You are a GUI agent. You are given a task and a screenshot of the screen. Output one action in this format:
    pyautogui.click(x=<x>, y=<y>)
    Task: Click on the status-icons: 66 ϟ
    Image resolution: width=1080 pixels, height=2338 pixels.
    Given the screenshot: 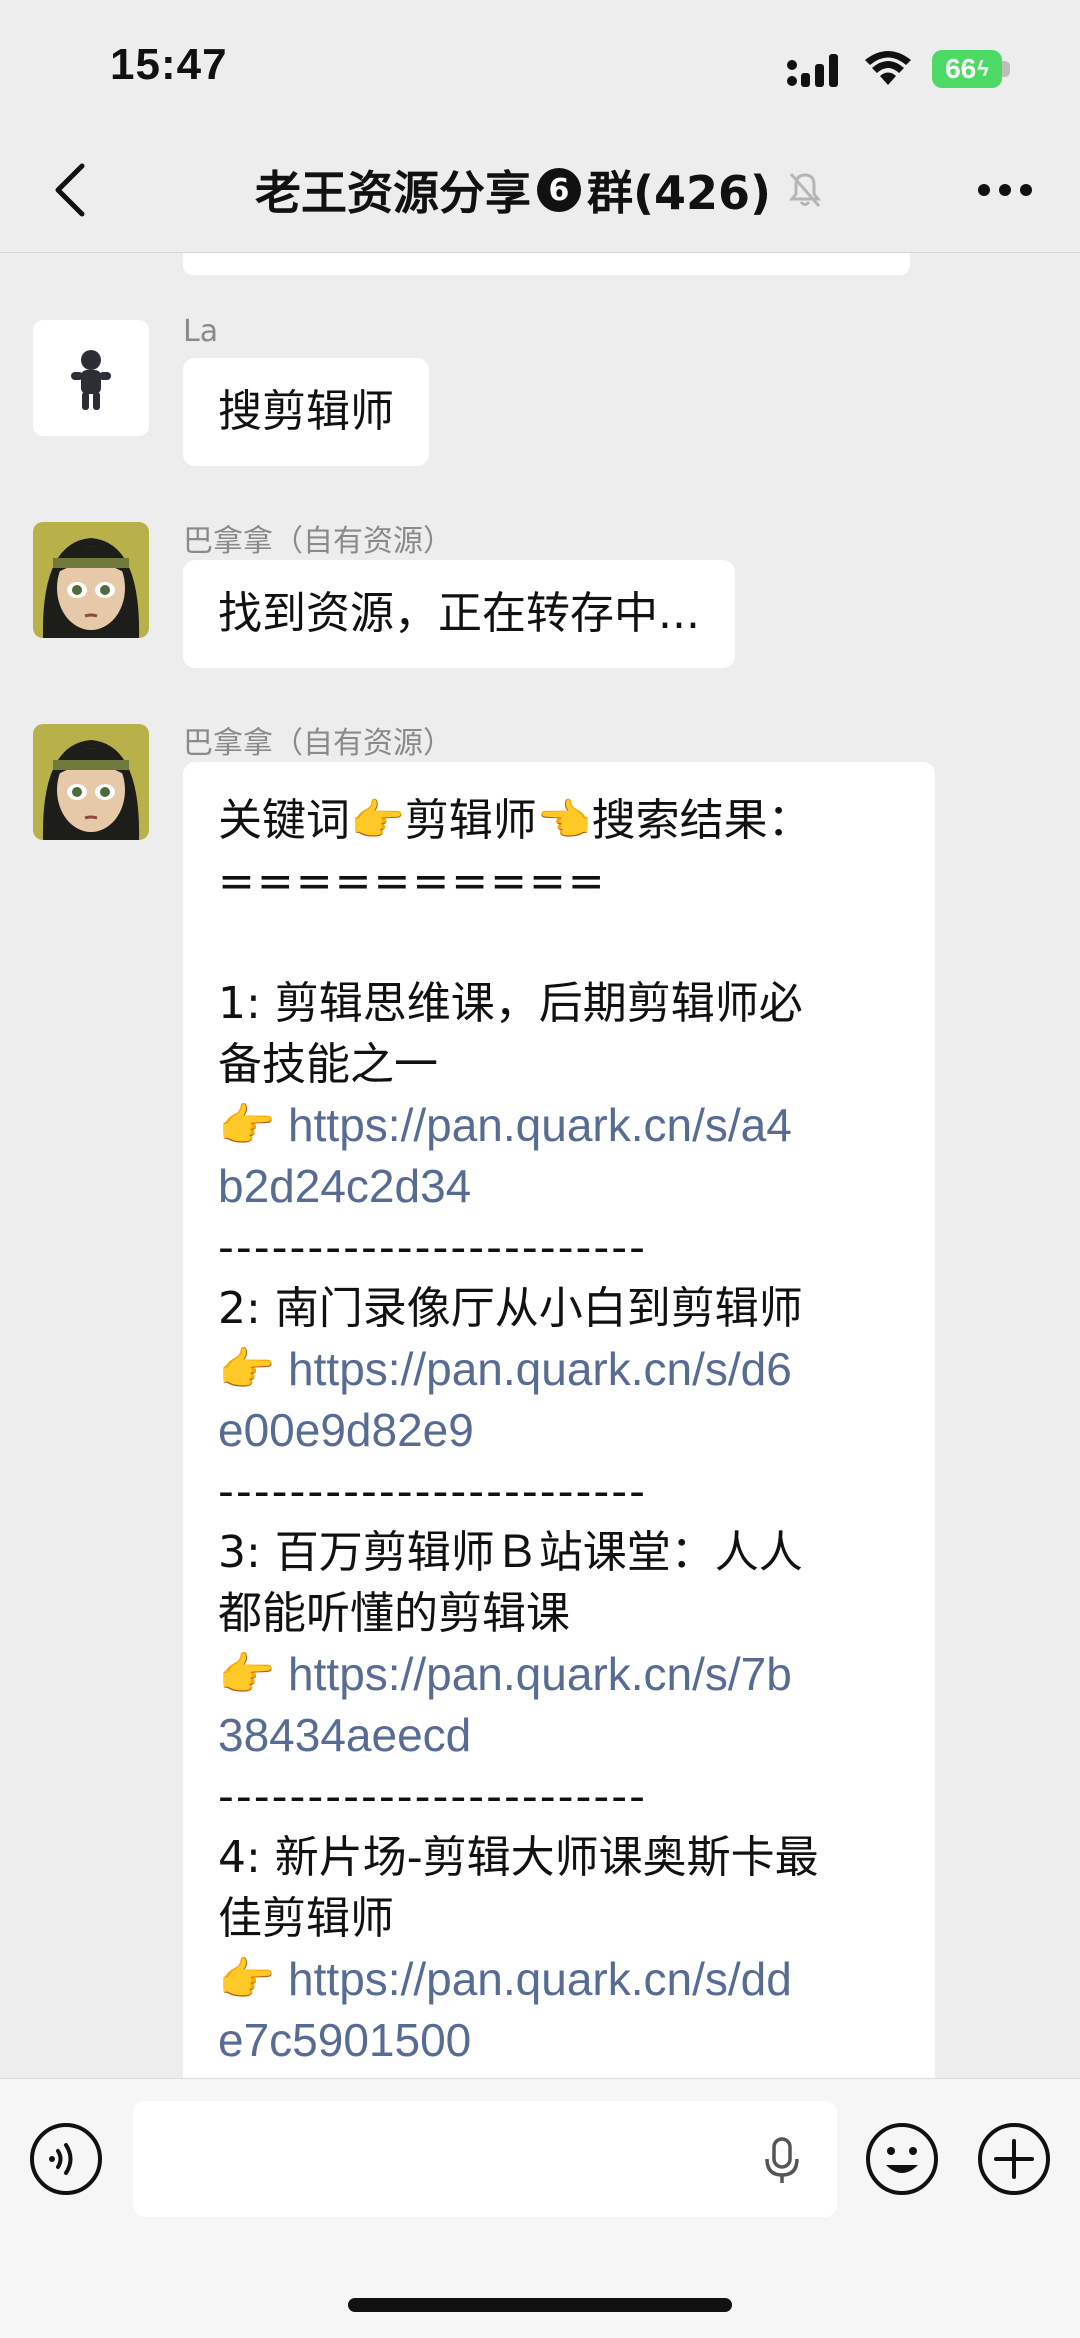 What is the action you would take?
    pyautogui.click(x=898, y=69)
    